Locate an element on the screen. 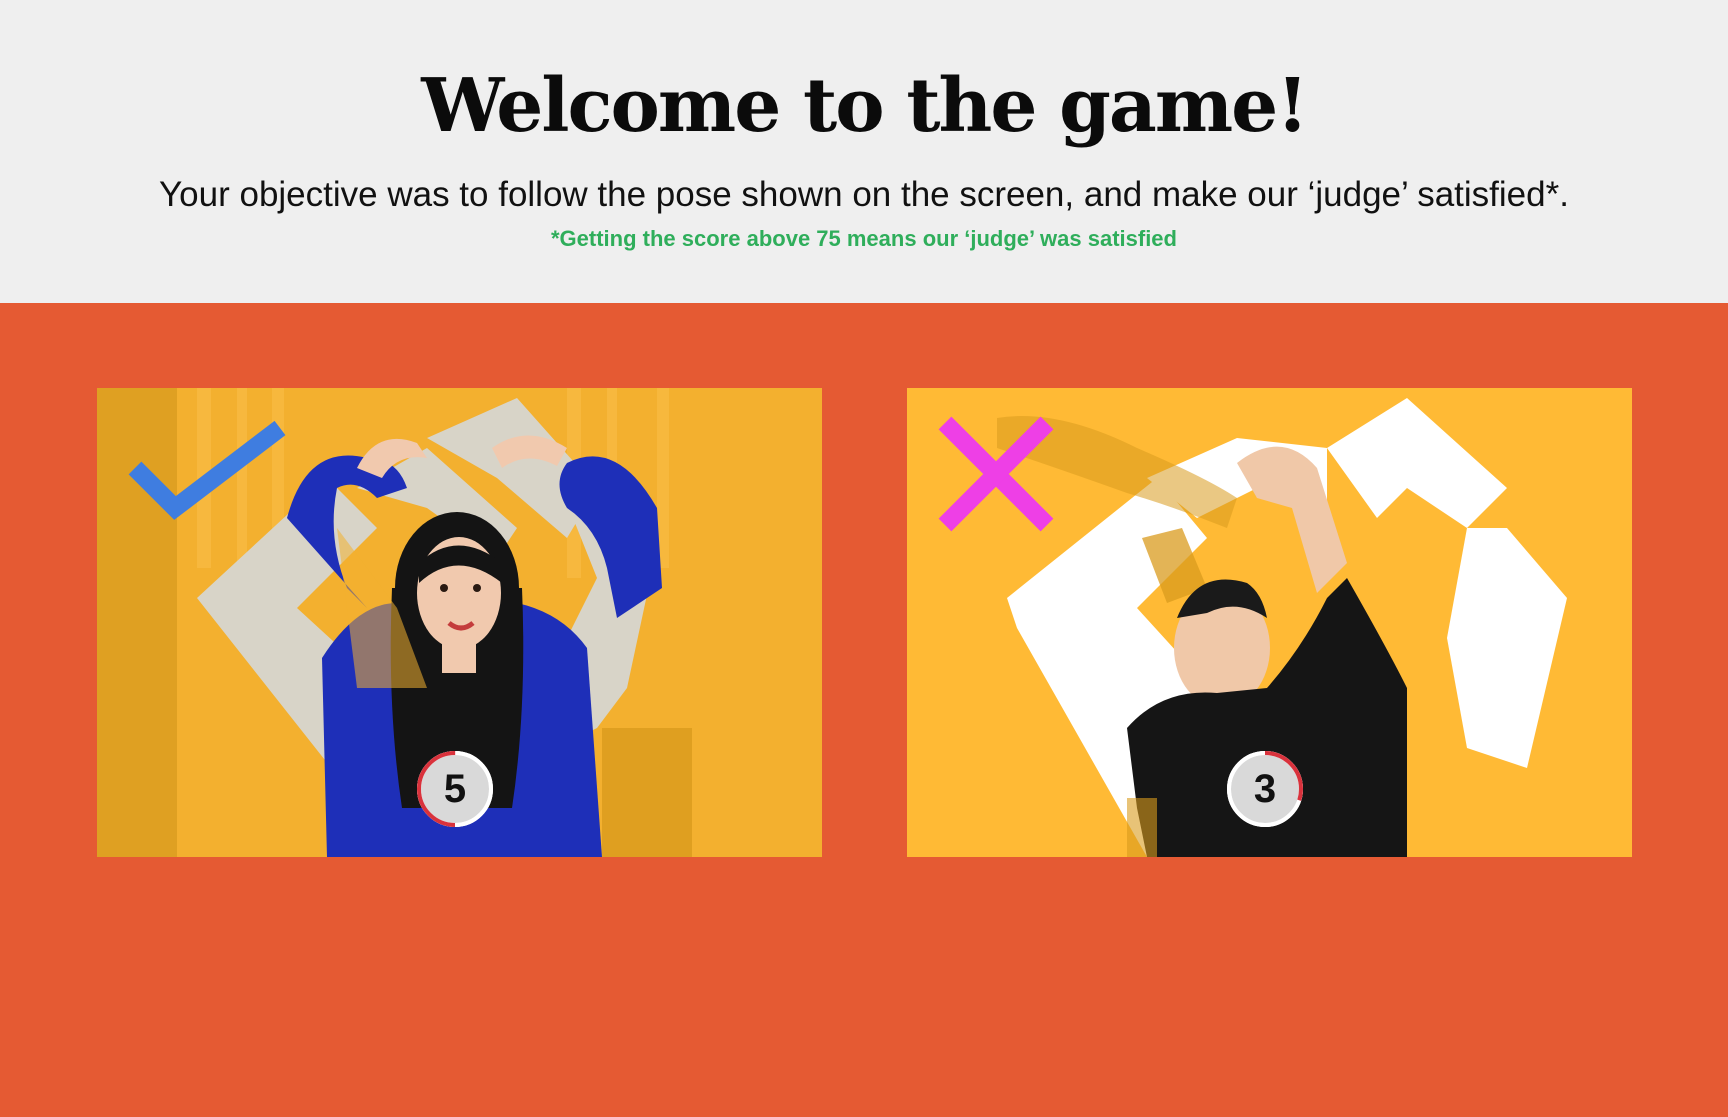 Image resolution: width=1728 pixels, height=1117 pixels. score-value: 3 is located at coordinates (1265, 788).